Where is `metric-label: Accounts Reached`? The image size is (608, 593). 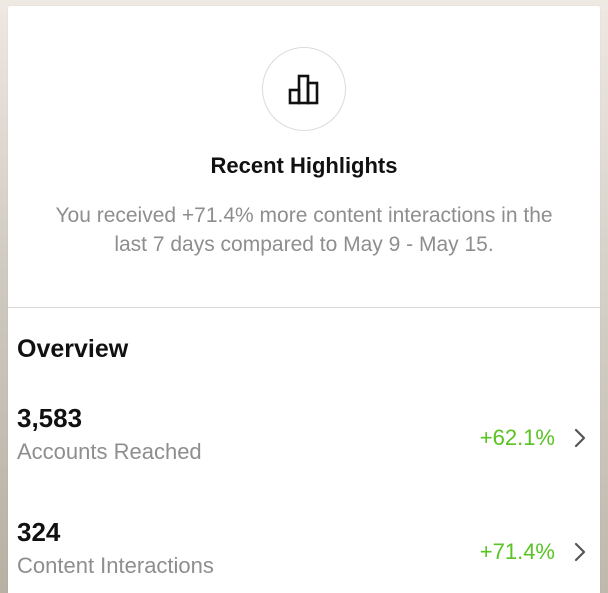 metric-label: Accounts Reached is located at coordinates (109, 451).